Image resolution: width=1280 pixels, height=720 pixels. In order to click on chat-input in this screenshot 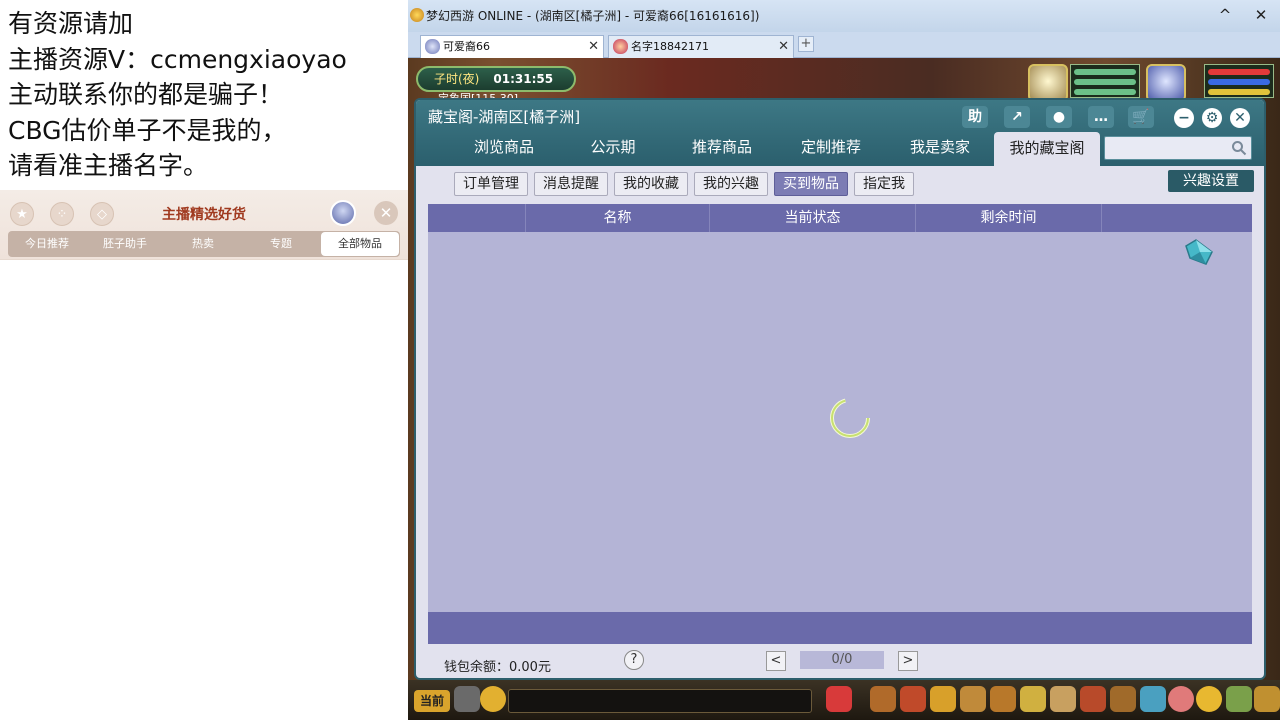, I will do `click(660, 701)`.